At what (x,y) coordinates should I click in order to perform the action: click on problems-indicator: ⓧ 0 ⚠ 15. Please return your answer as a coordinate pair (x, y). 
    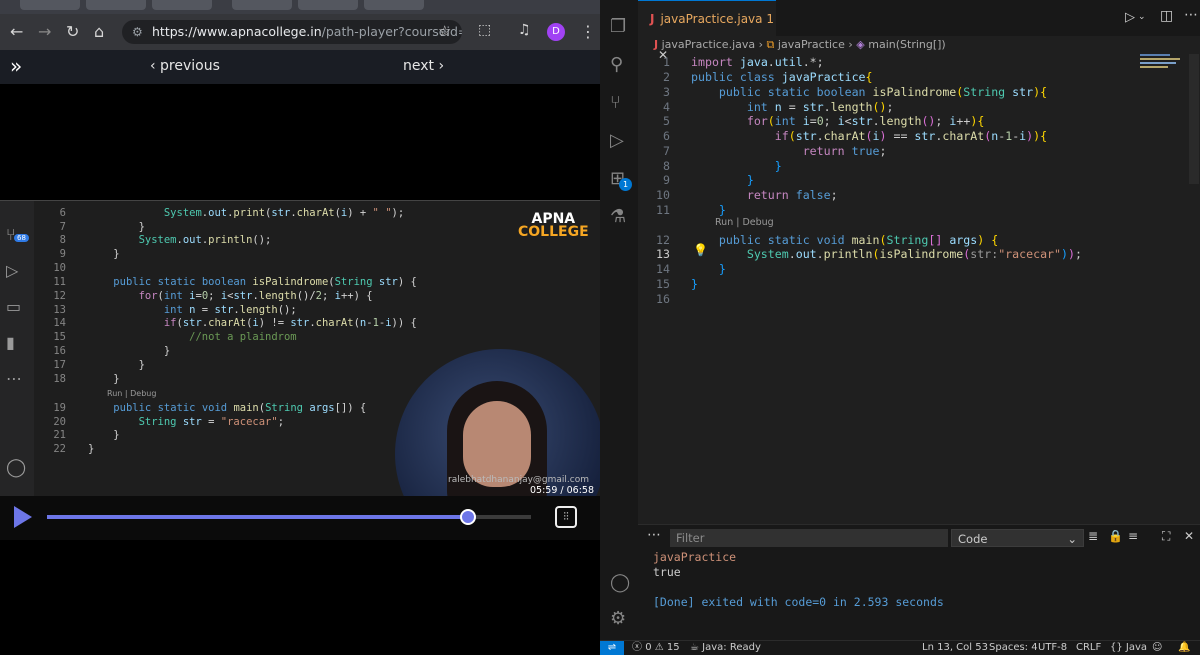
    Looking at the image, I should click on (656, 648).